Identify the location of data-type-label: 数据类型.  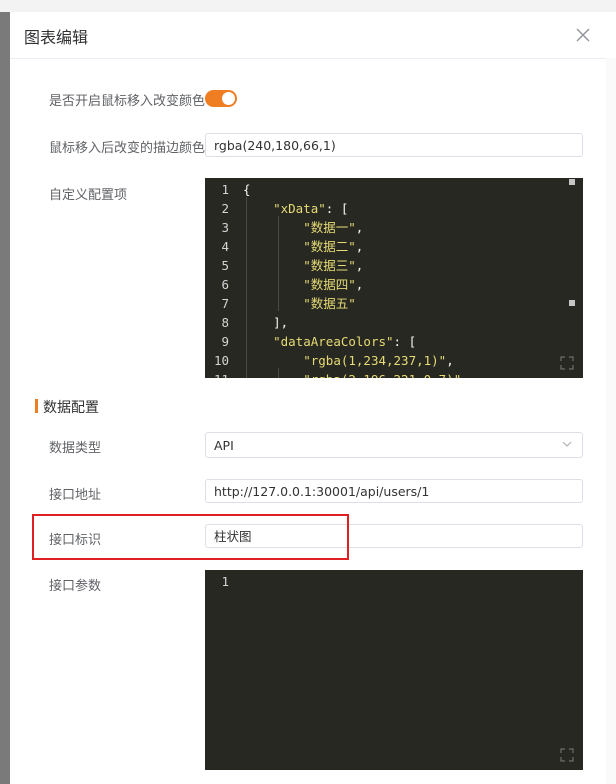
(75, 448).